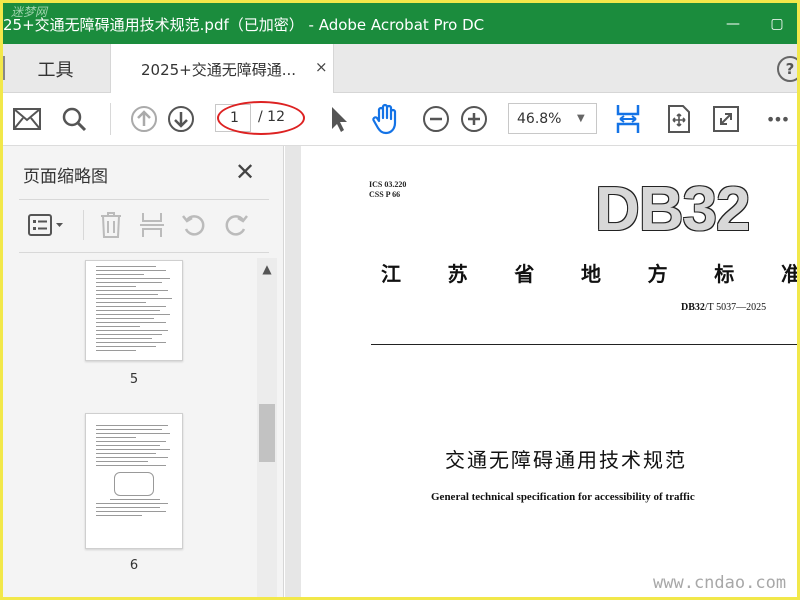 The image size is (800, 600). Describe the element at coordinates (584, 344) in the screenshot. I see `header-rule` at that location.